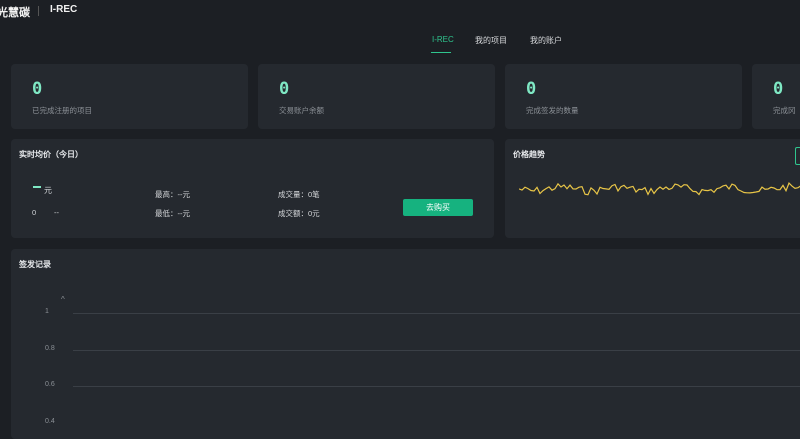 This screenshot has height=439, width=800. Describe the element at coordinates (34, 212) in the screenshot. I see `price-change-value: 0` at that location.